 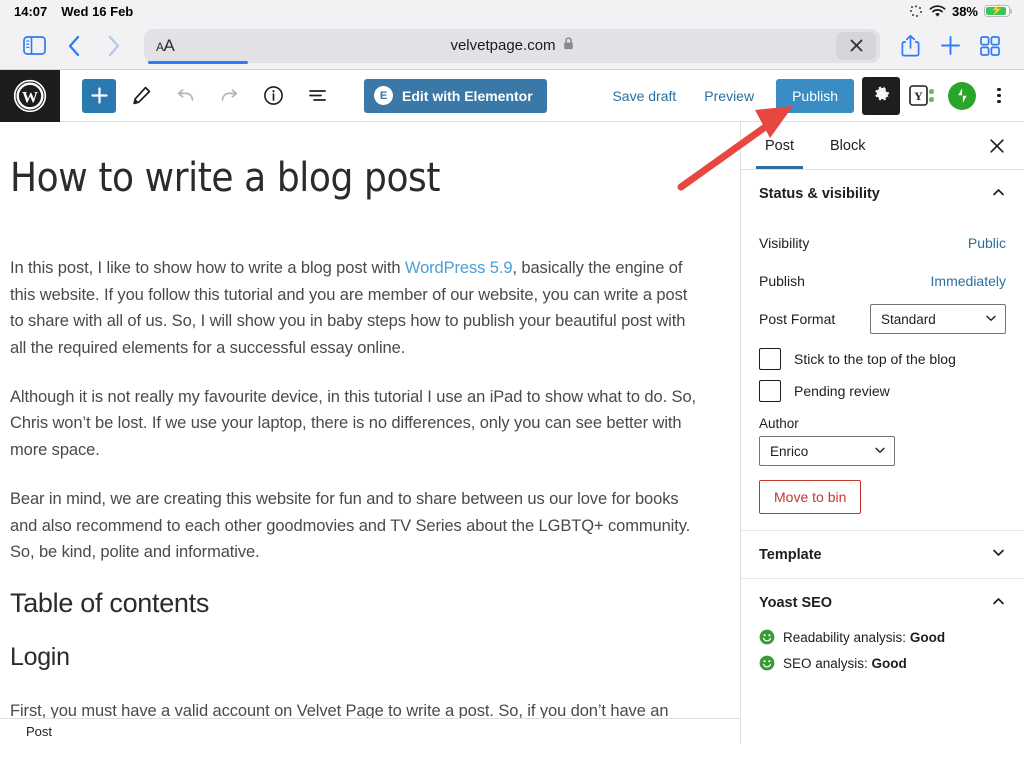 I want to click on row-pending-review: Pending review, so click(x=882, y=391).